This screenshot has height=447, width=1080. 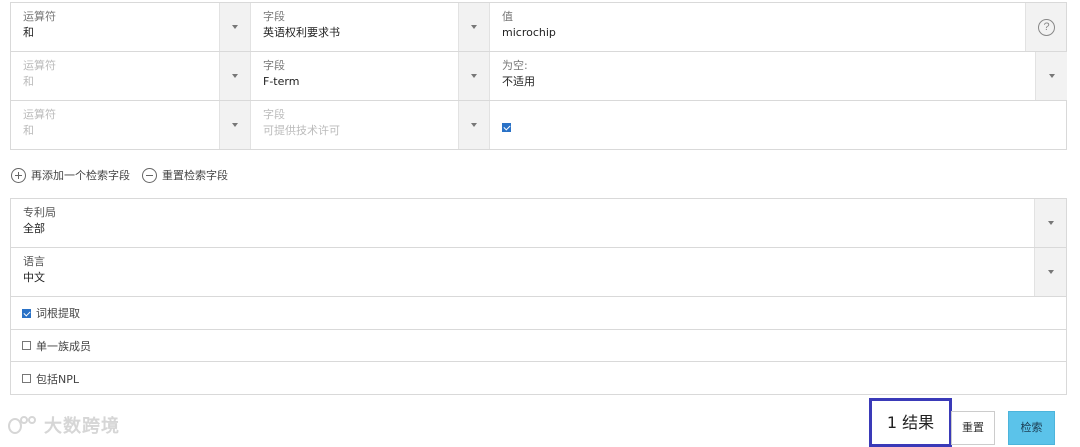 What do you see at coordinates (115, 27) in the screenshot?
I see `operator-select-1: 运算符 和` at bounding box center [115, 27].